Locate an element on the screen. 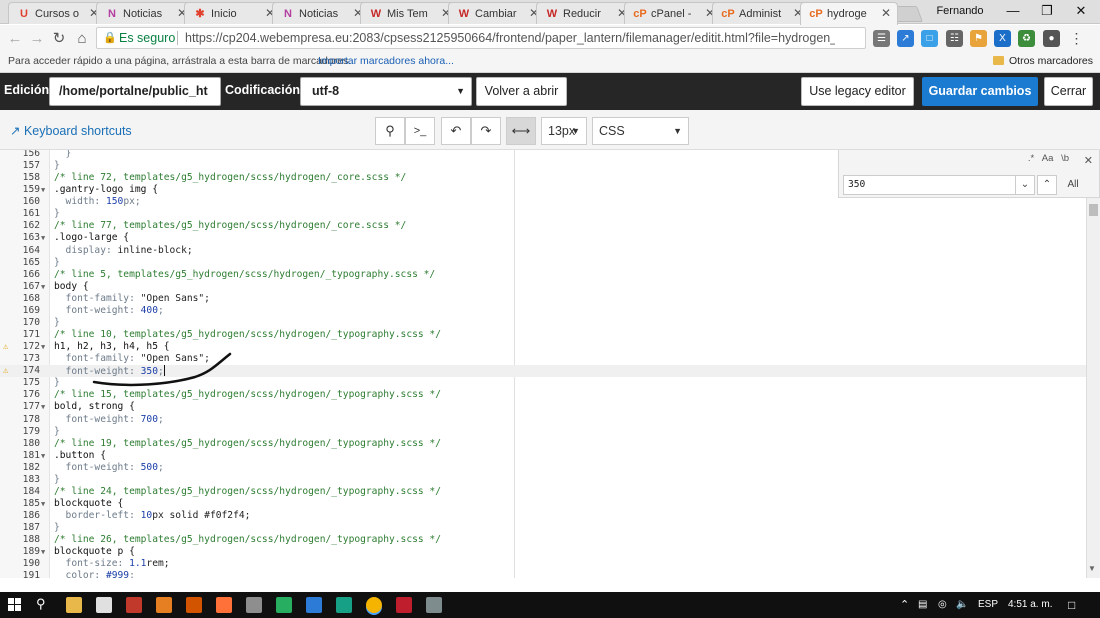 Image resolution: width=1100 pixels, height=618 pixels. close-window-icon: ✕ is located at coordinates (1081, 11).